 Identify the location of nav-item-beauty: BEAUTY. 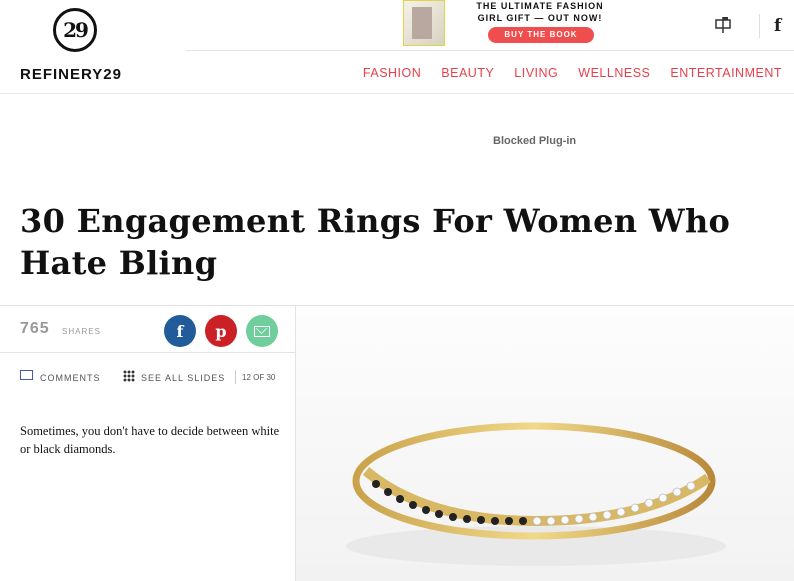
(467, 73).